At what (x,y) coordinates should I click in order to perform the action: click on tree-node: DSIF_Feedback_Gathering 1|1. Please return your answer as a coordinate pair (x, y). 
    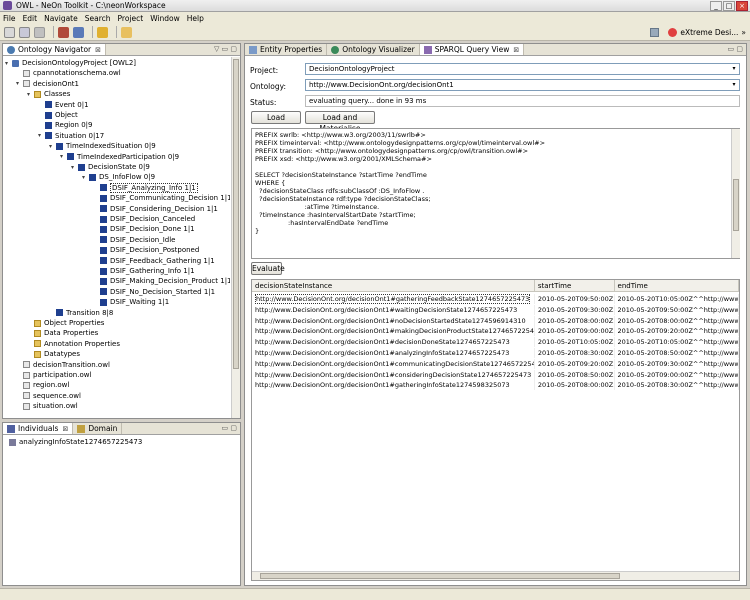
    Looking at the image, I should click on (154, 261).